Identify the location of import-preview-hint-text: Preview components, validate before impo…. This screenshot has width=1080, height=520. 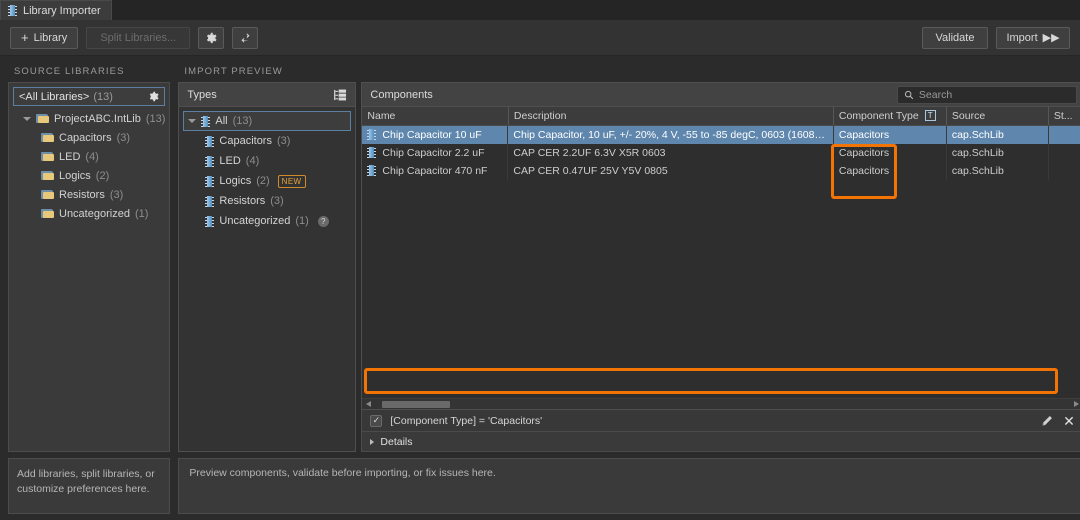
(342, 473).